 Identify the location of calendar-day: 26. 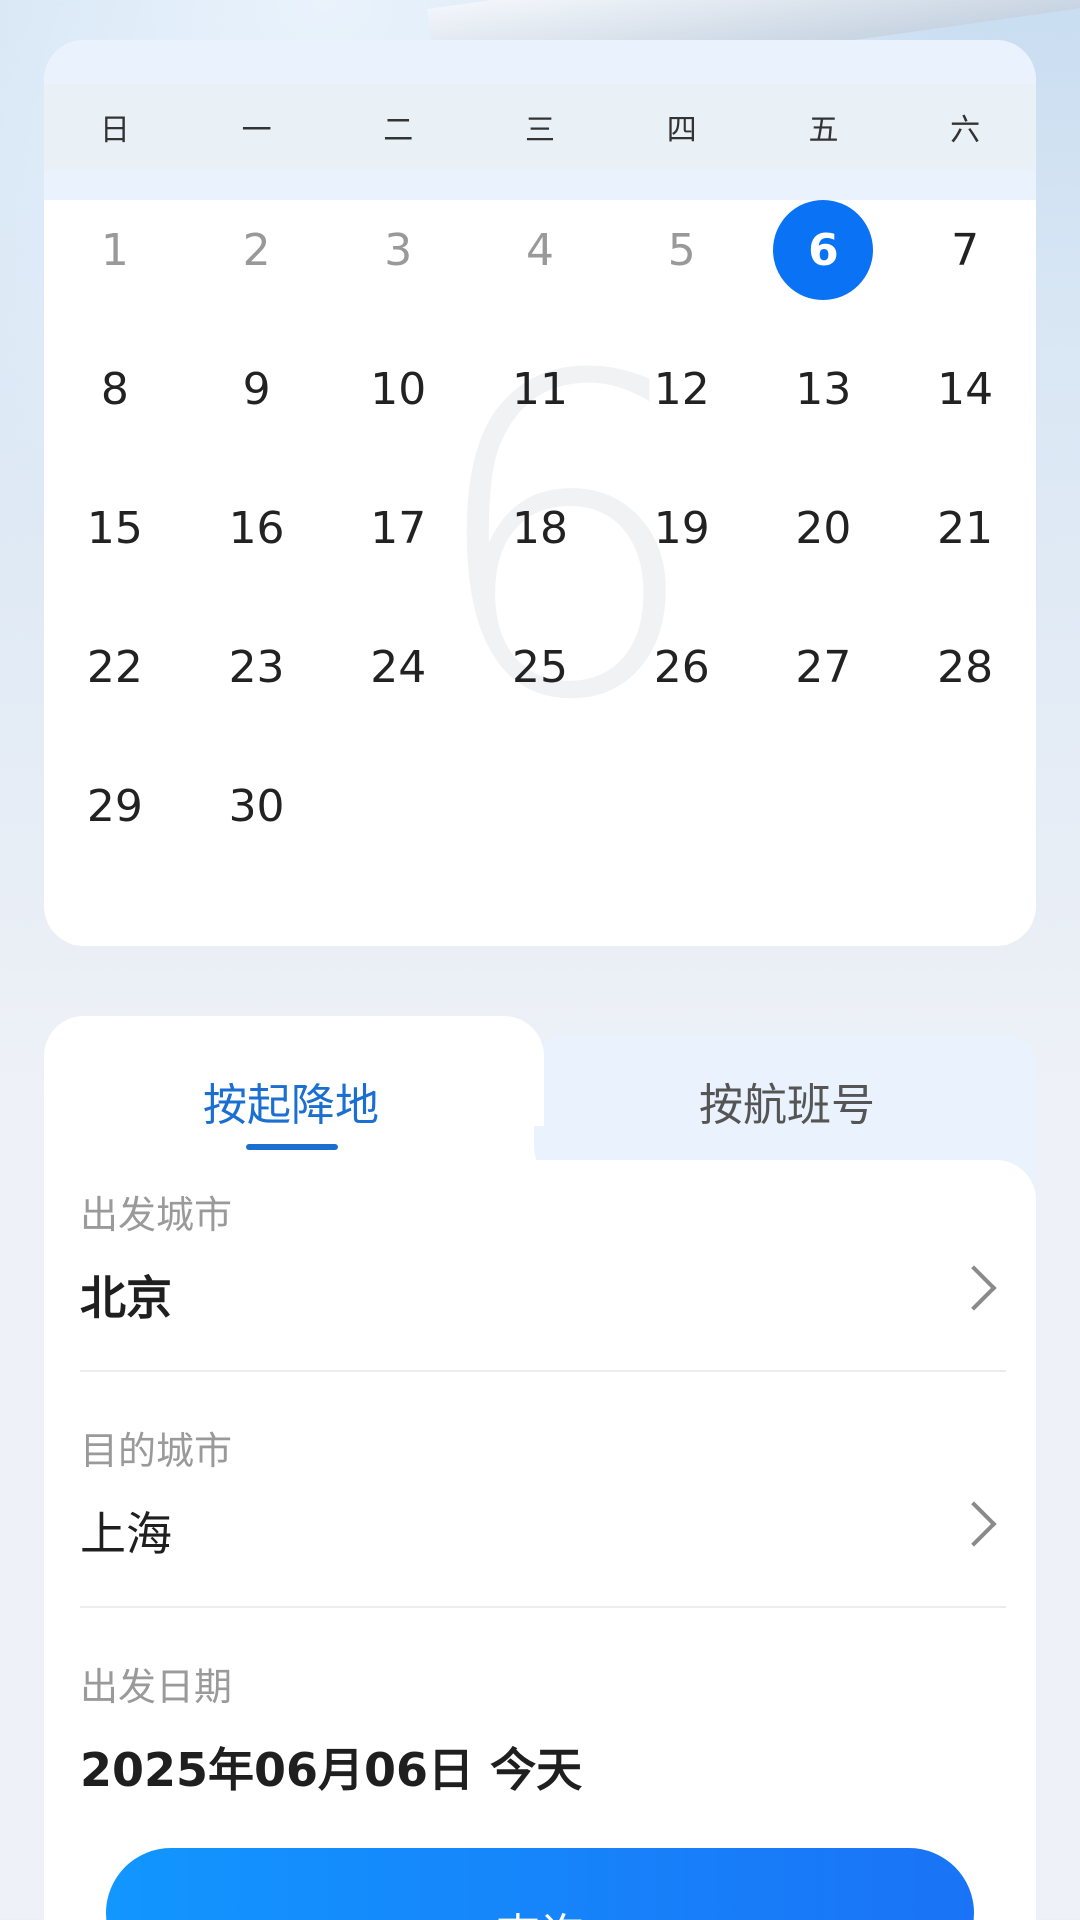
(682, 686).